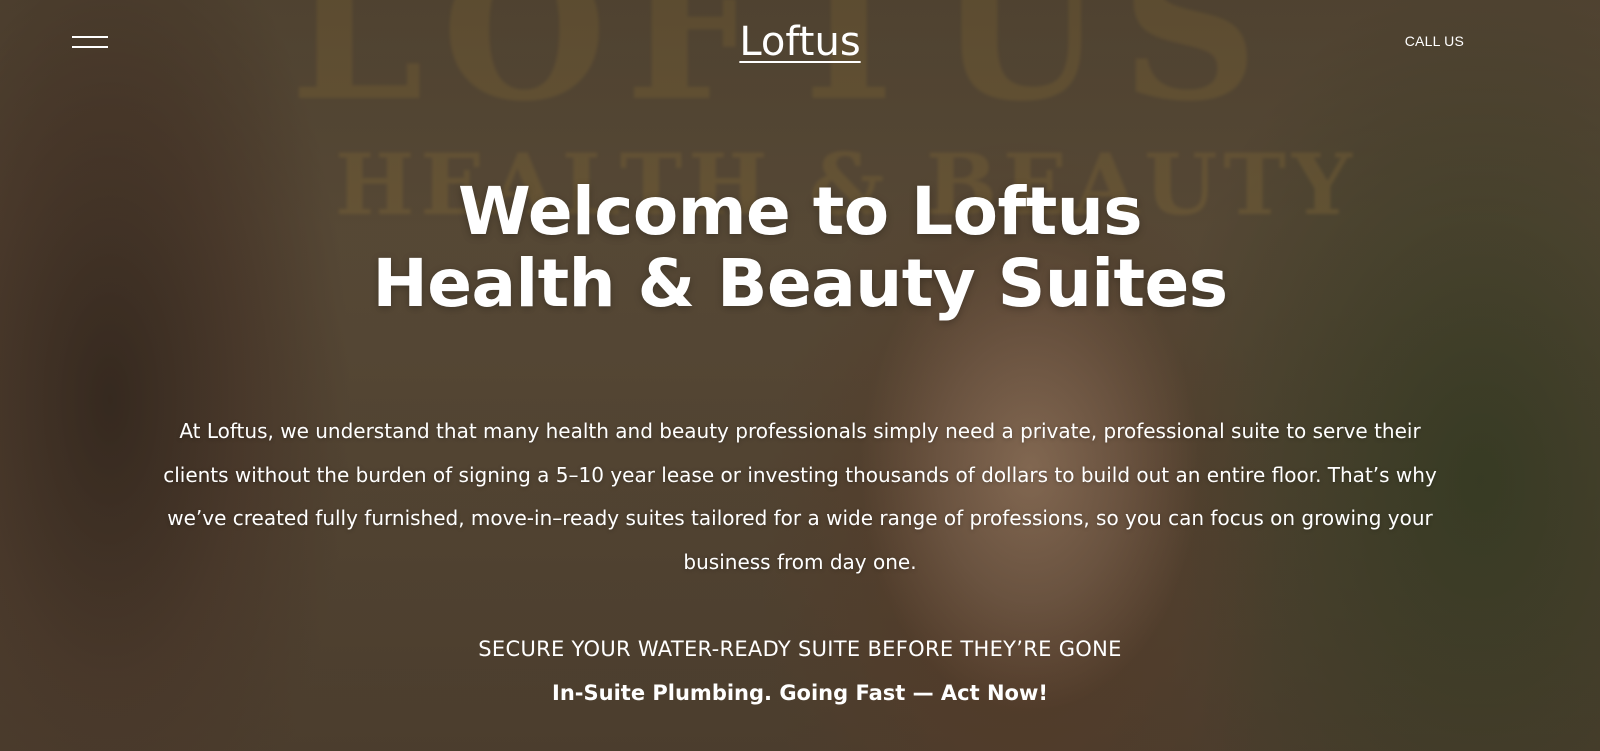  I want to click on site-logo: Loftus, so click(800, 42).